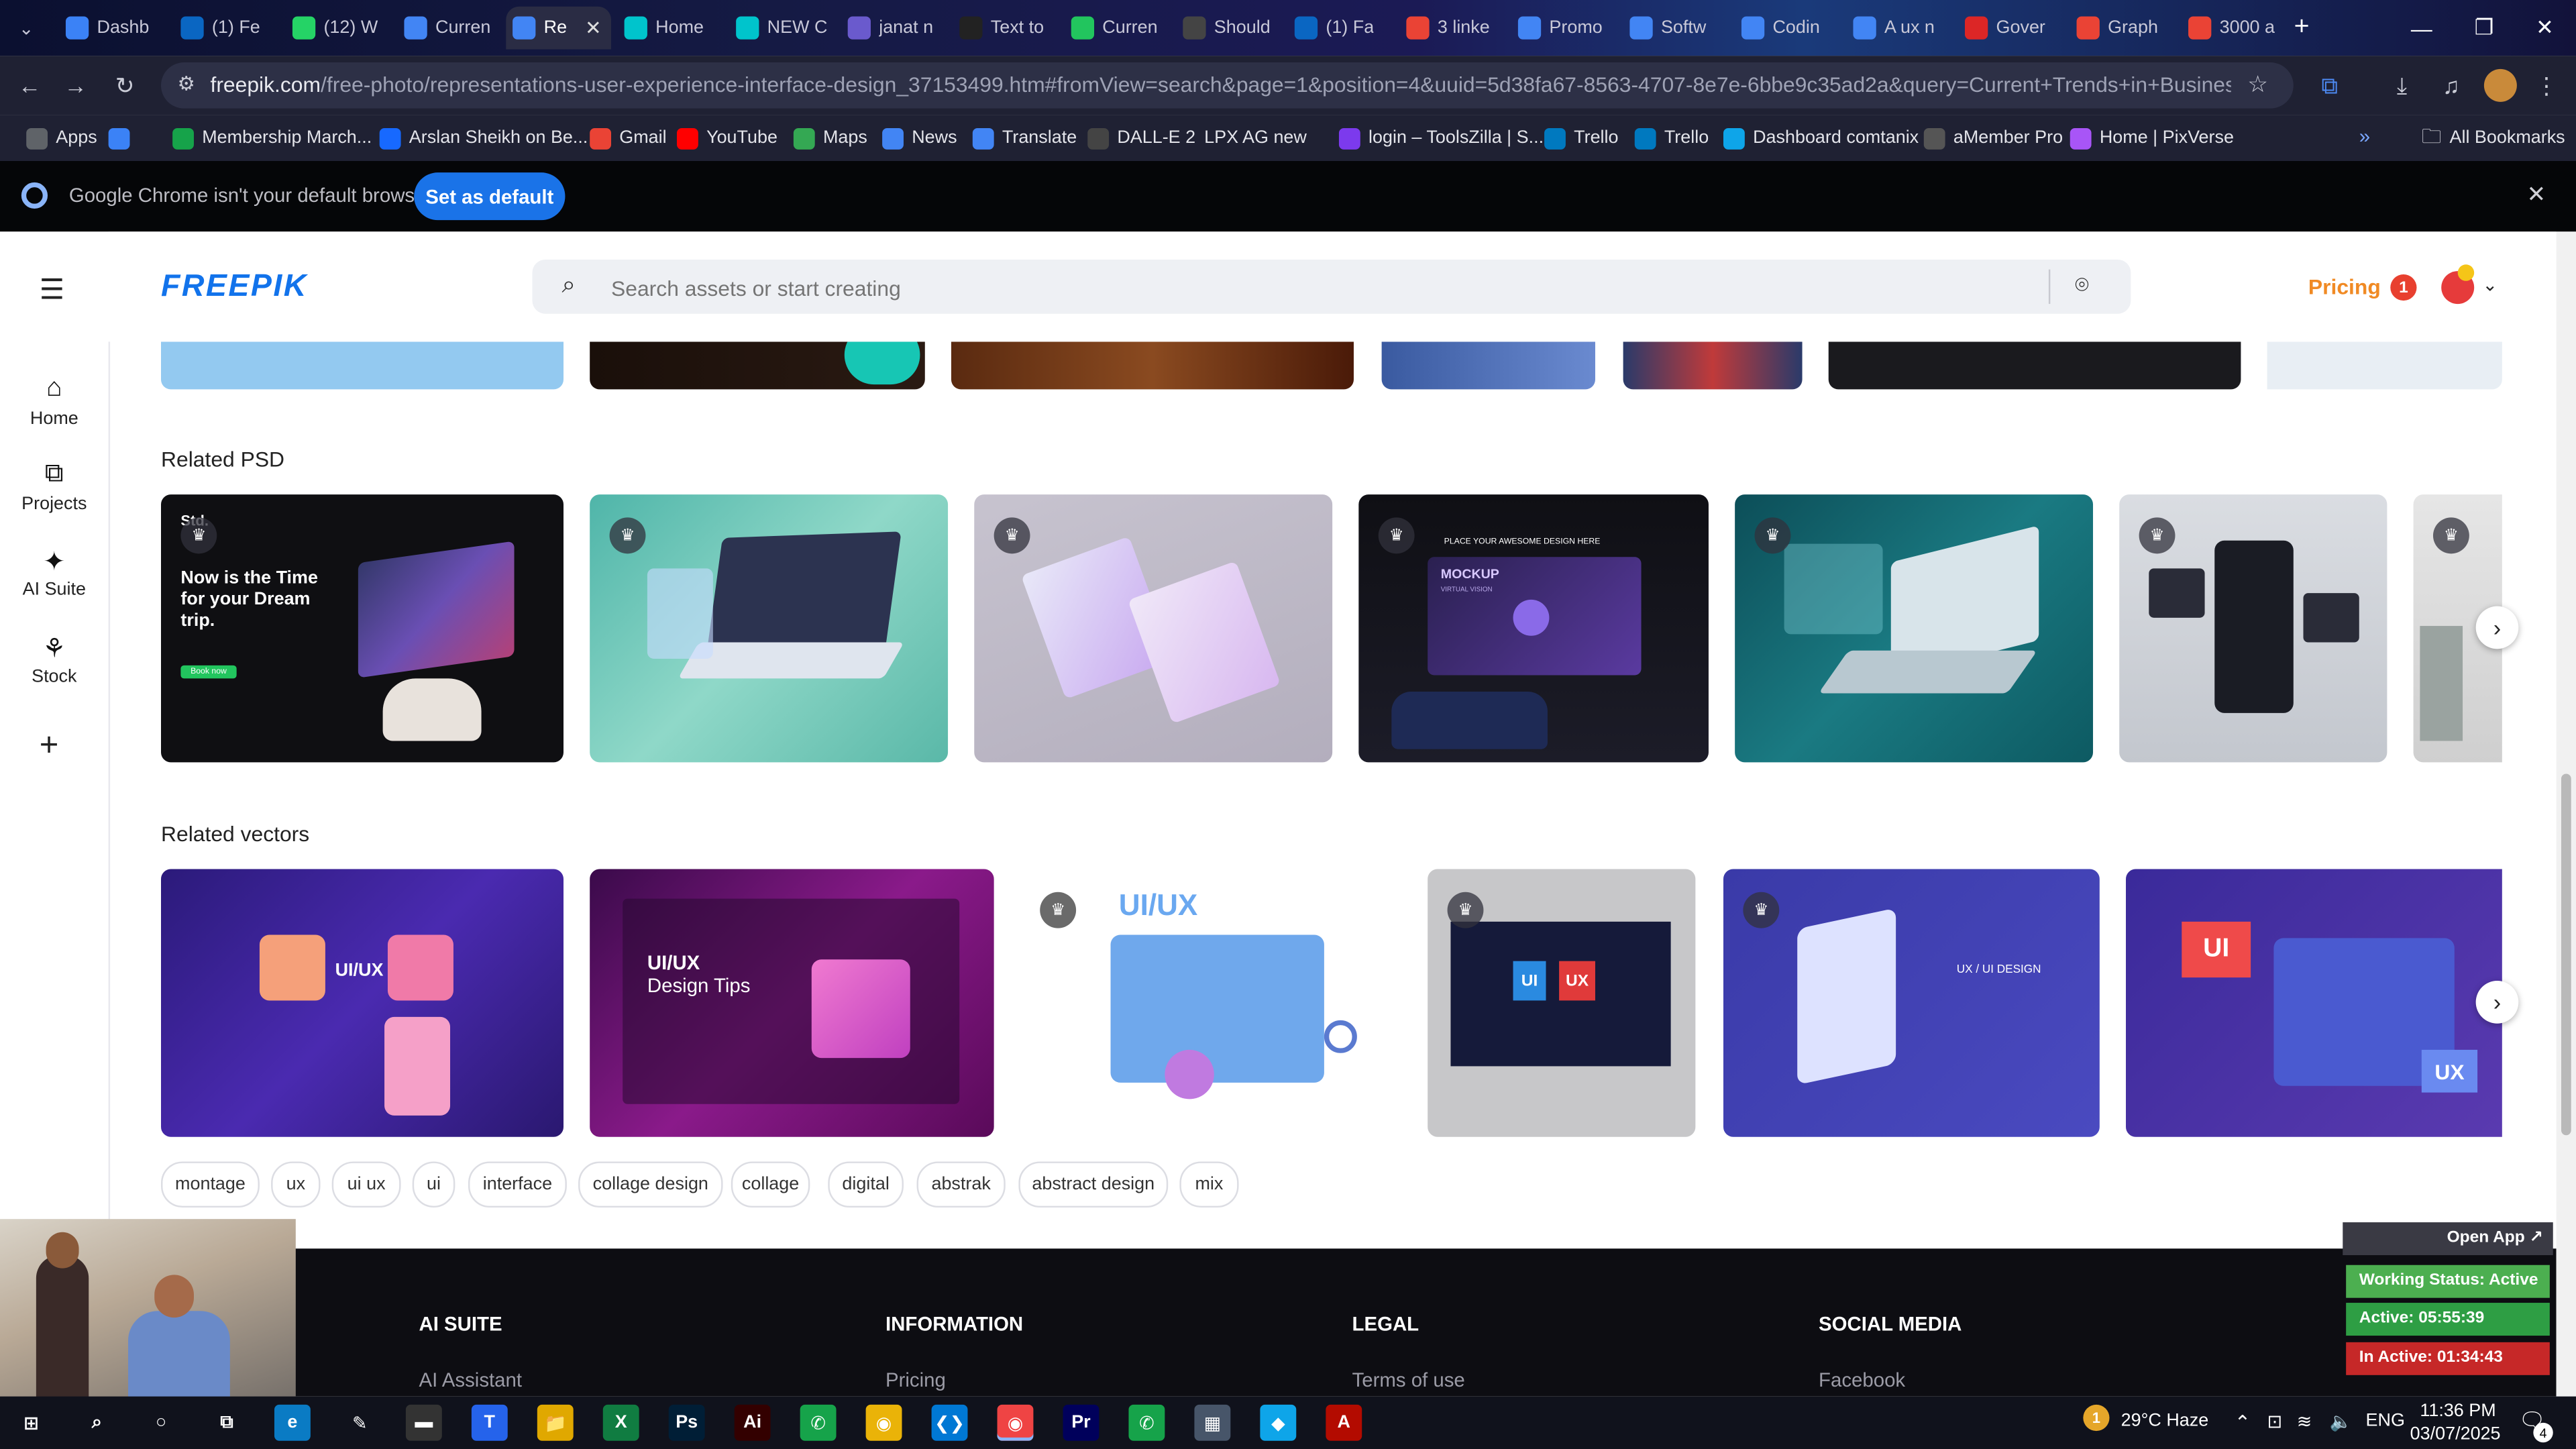  I want to click on minimize-button: —, so click(2421, 28).